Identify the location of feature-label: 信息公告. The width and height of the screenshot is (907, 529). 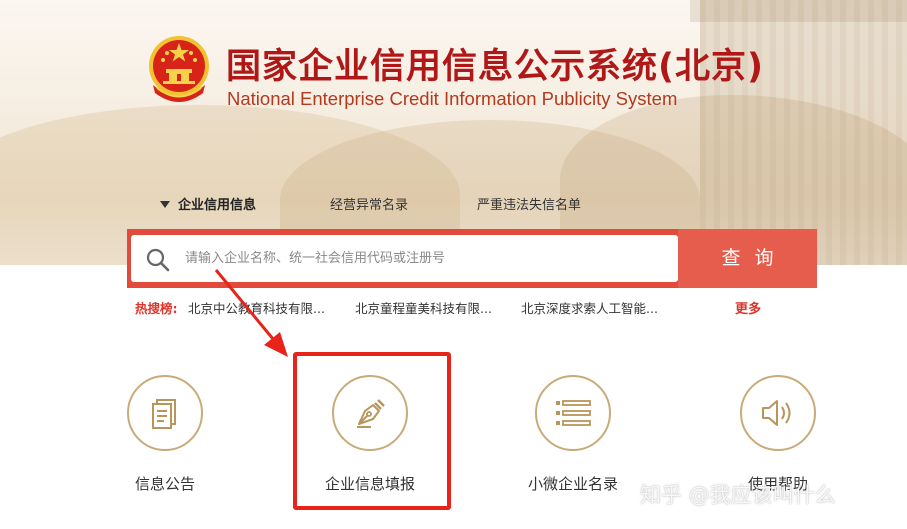
(164, 484).